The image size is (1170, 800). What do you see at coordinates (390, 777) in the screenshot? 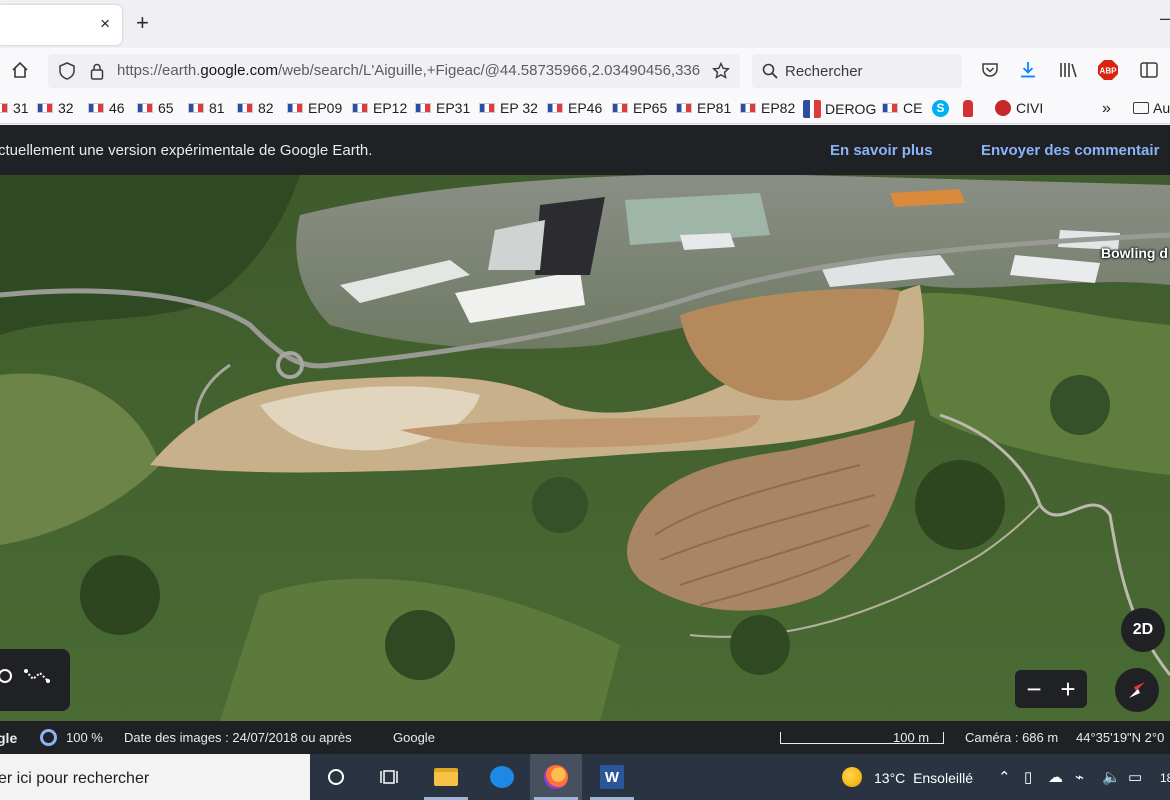
I see `task-view-button` at bounding box center [390, 777].